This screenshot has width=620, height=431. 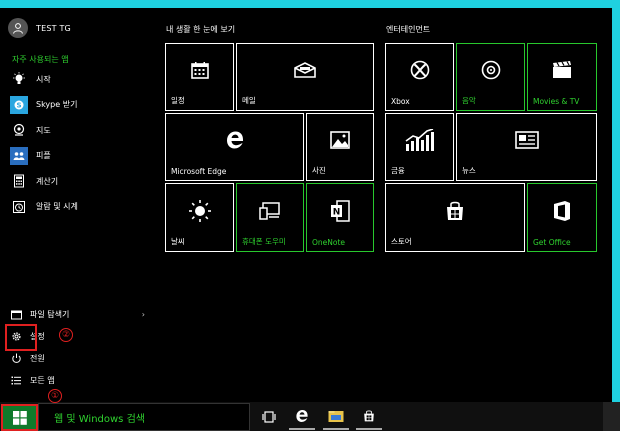 What do you see at coordinates (19, 79) in the screenshot?
I see `lightbulb-icon` at bounding box center [19, 79].